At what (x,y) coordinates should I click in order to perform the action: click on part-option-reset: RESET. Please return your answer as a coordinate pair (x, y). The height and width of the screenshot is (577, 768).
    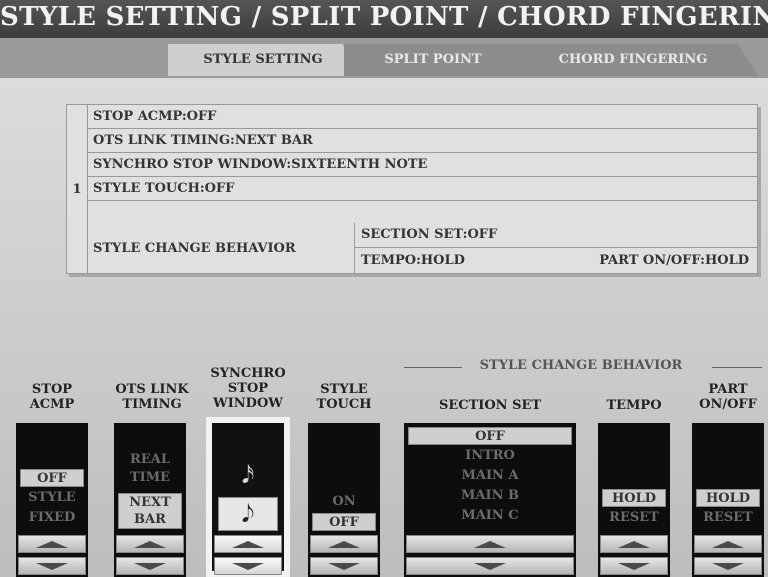
    Looking at the image, I should click on (728, 518).